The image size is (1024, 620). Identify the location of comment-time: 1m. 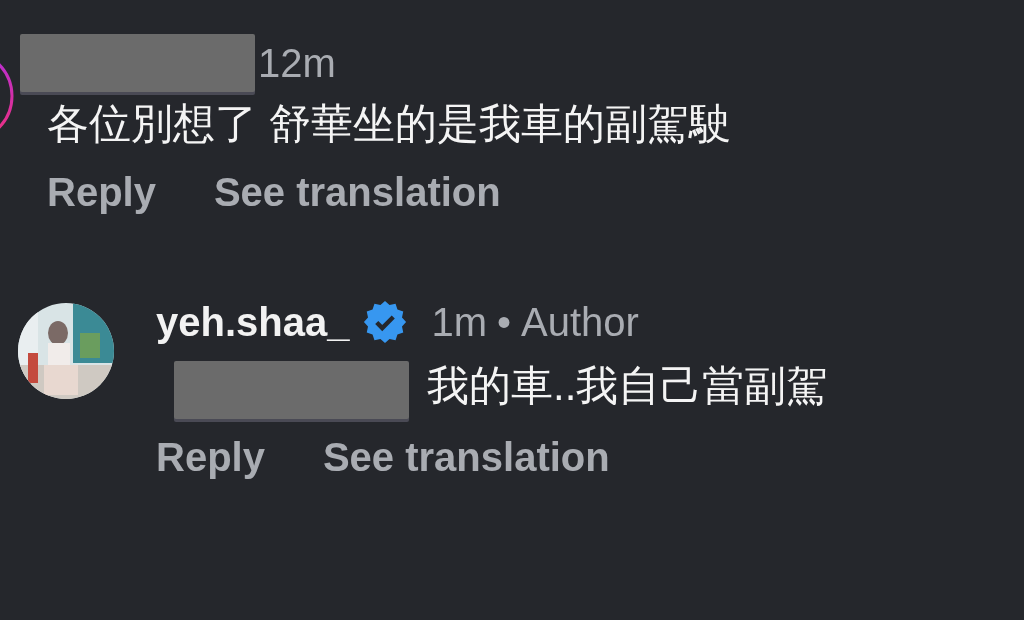
(459, 322).